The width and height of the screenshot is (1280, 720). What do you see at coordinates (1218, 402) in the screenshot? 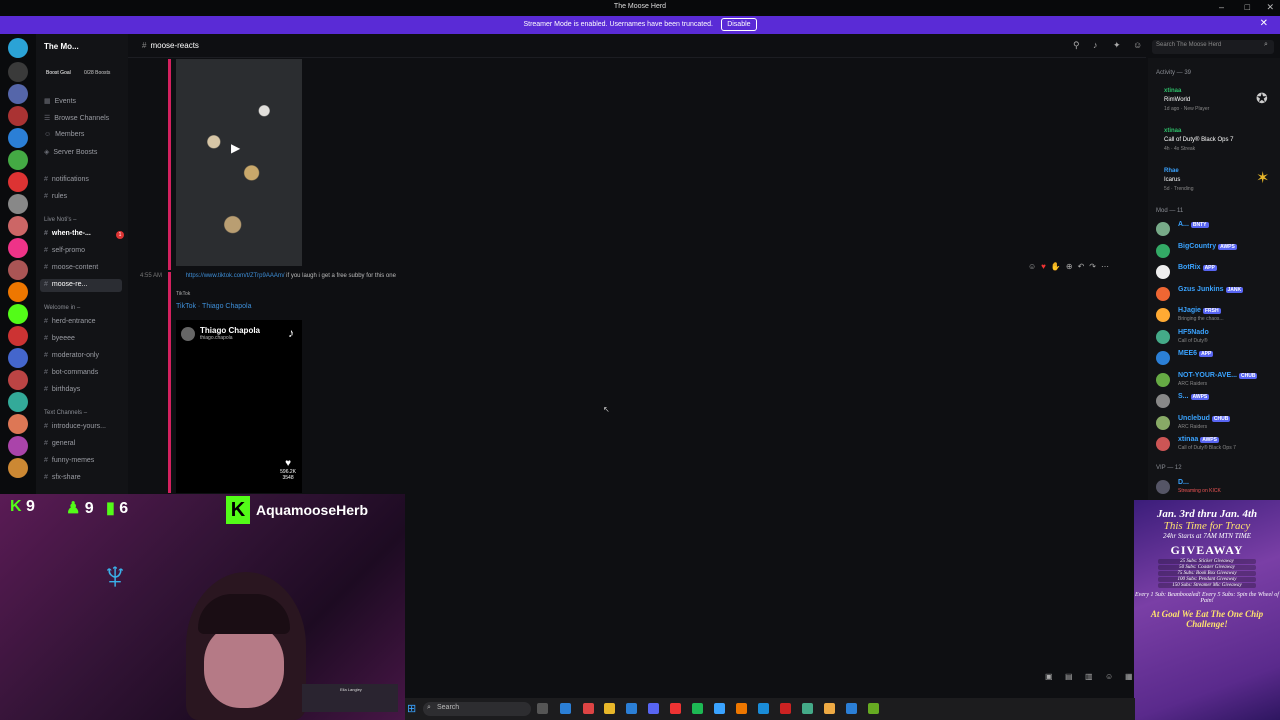
I see `member-item: S... AWPS` at bounding box center [1218, 402].